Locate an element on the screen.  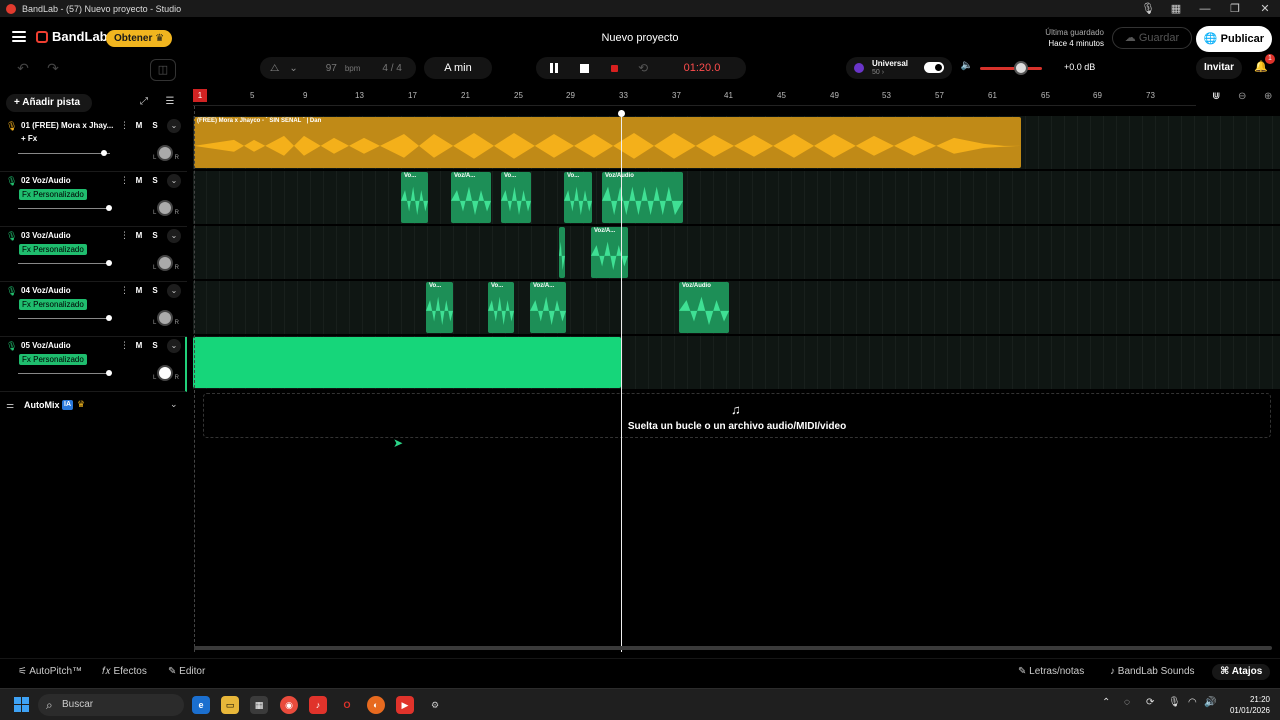
recording-clip is located at coordinates (407, 362).